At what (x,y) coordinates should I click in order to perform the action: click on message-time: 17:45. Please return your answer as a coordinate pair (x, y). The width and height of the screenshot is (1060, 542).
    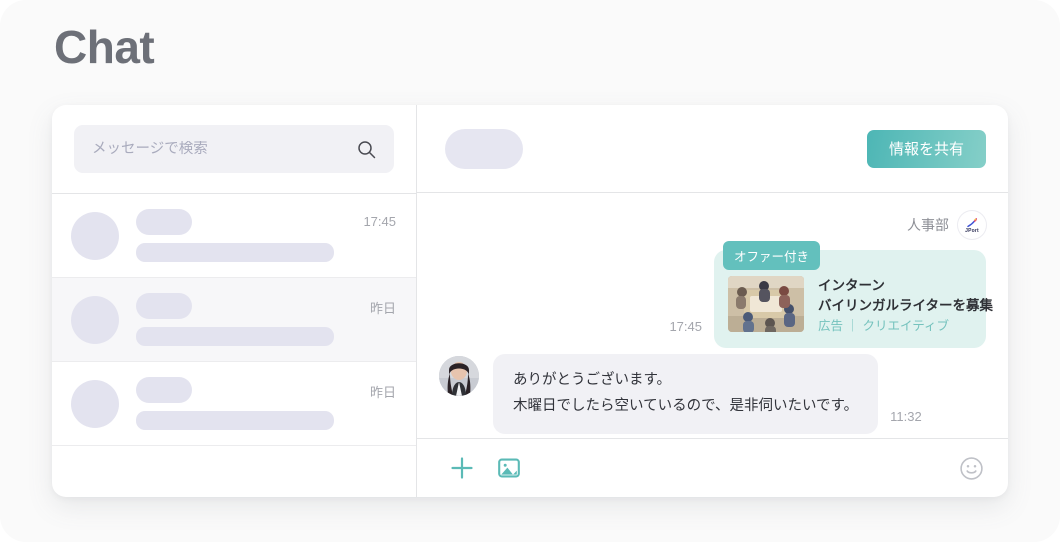
    Looking at the image, I should click on (685, 327).